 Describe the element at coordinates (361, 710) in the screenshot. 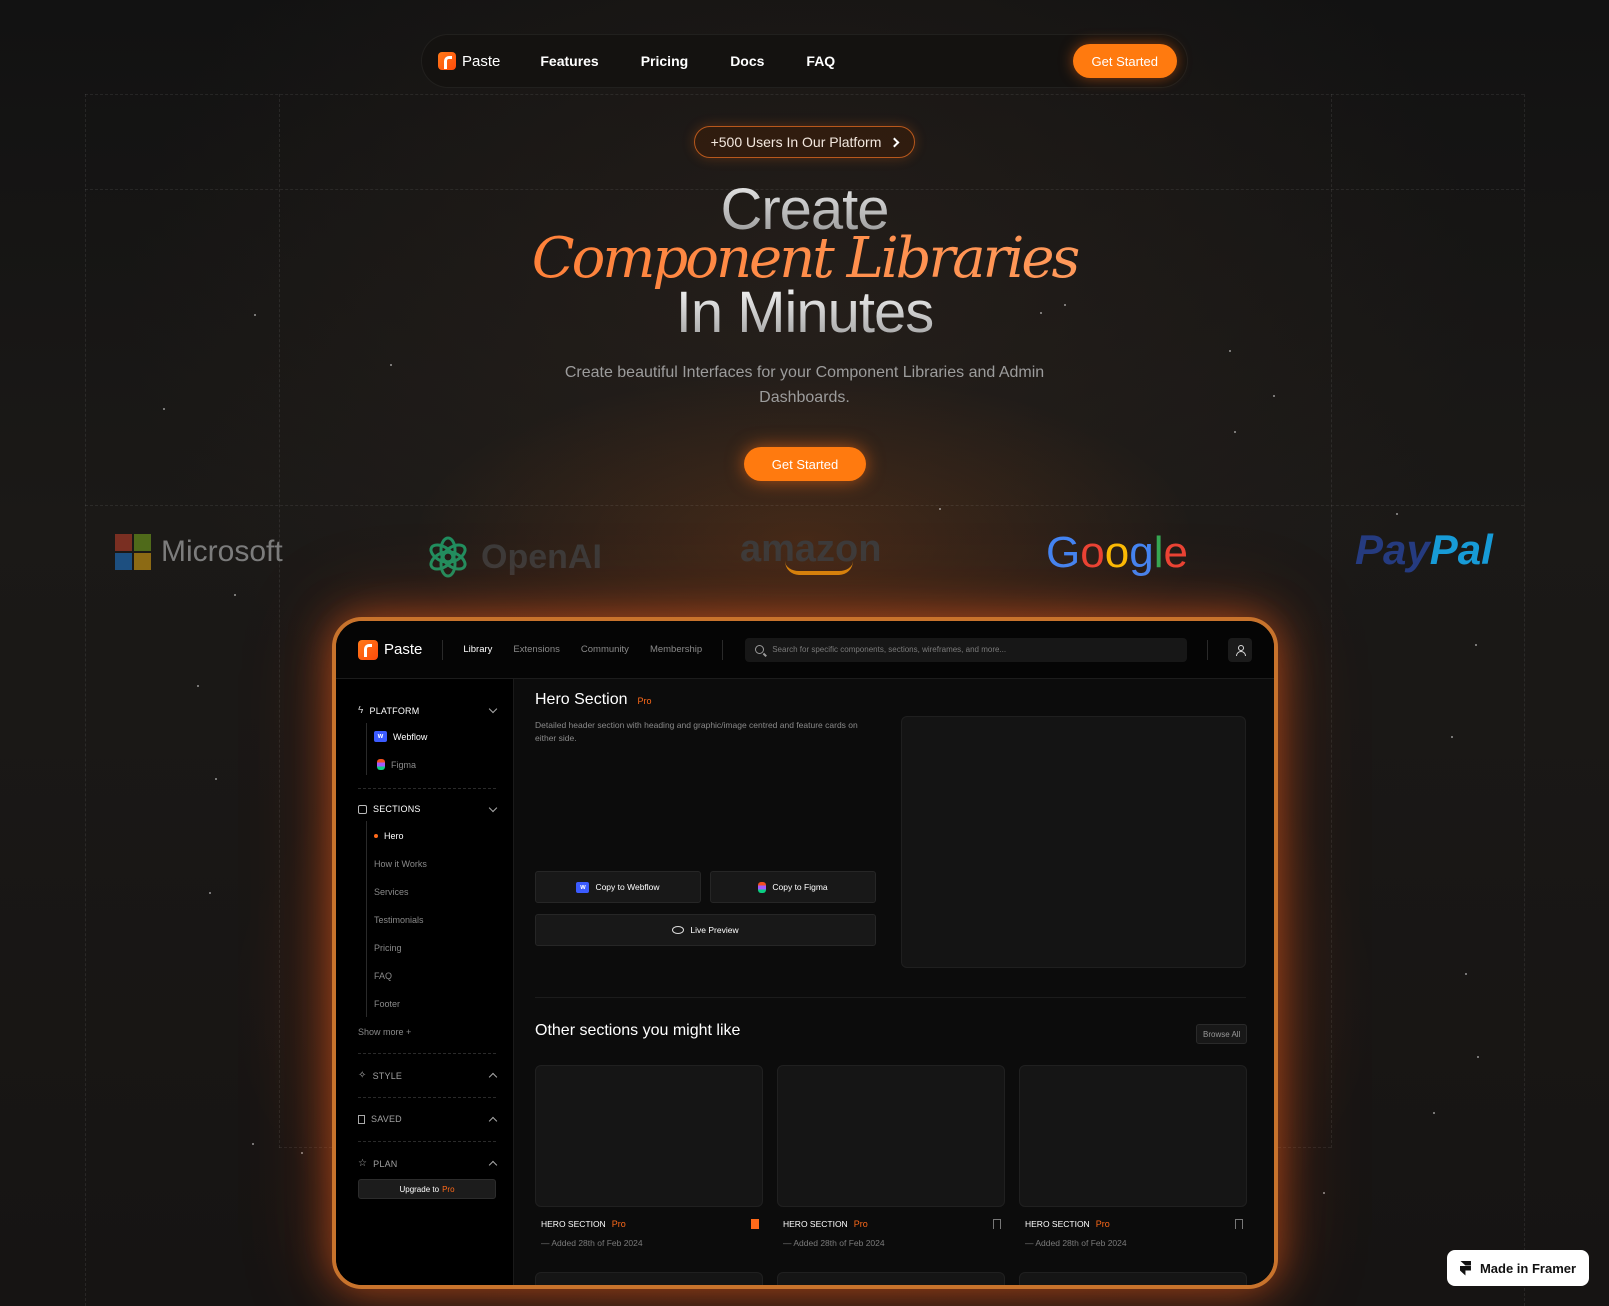

I see `bolt-icon: ϟ` at that location.